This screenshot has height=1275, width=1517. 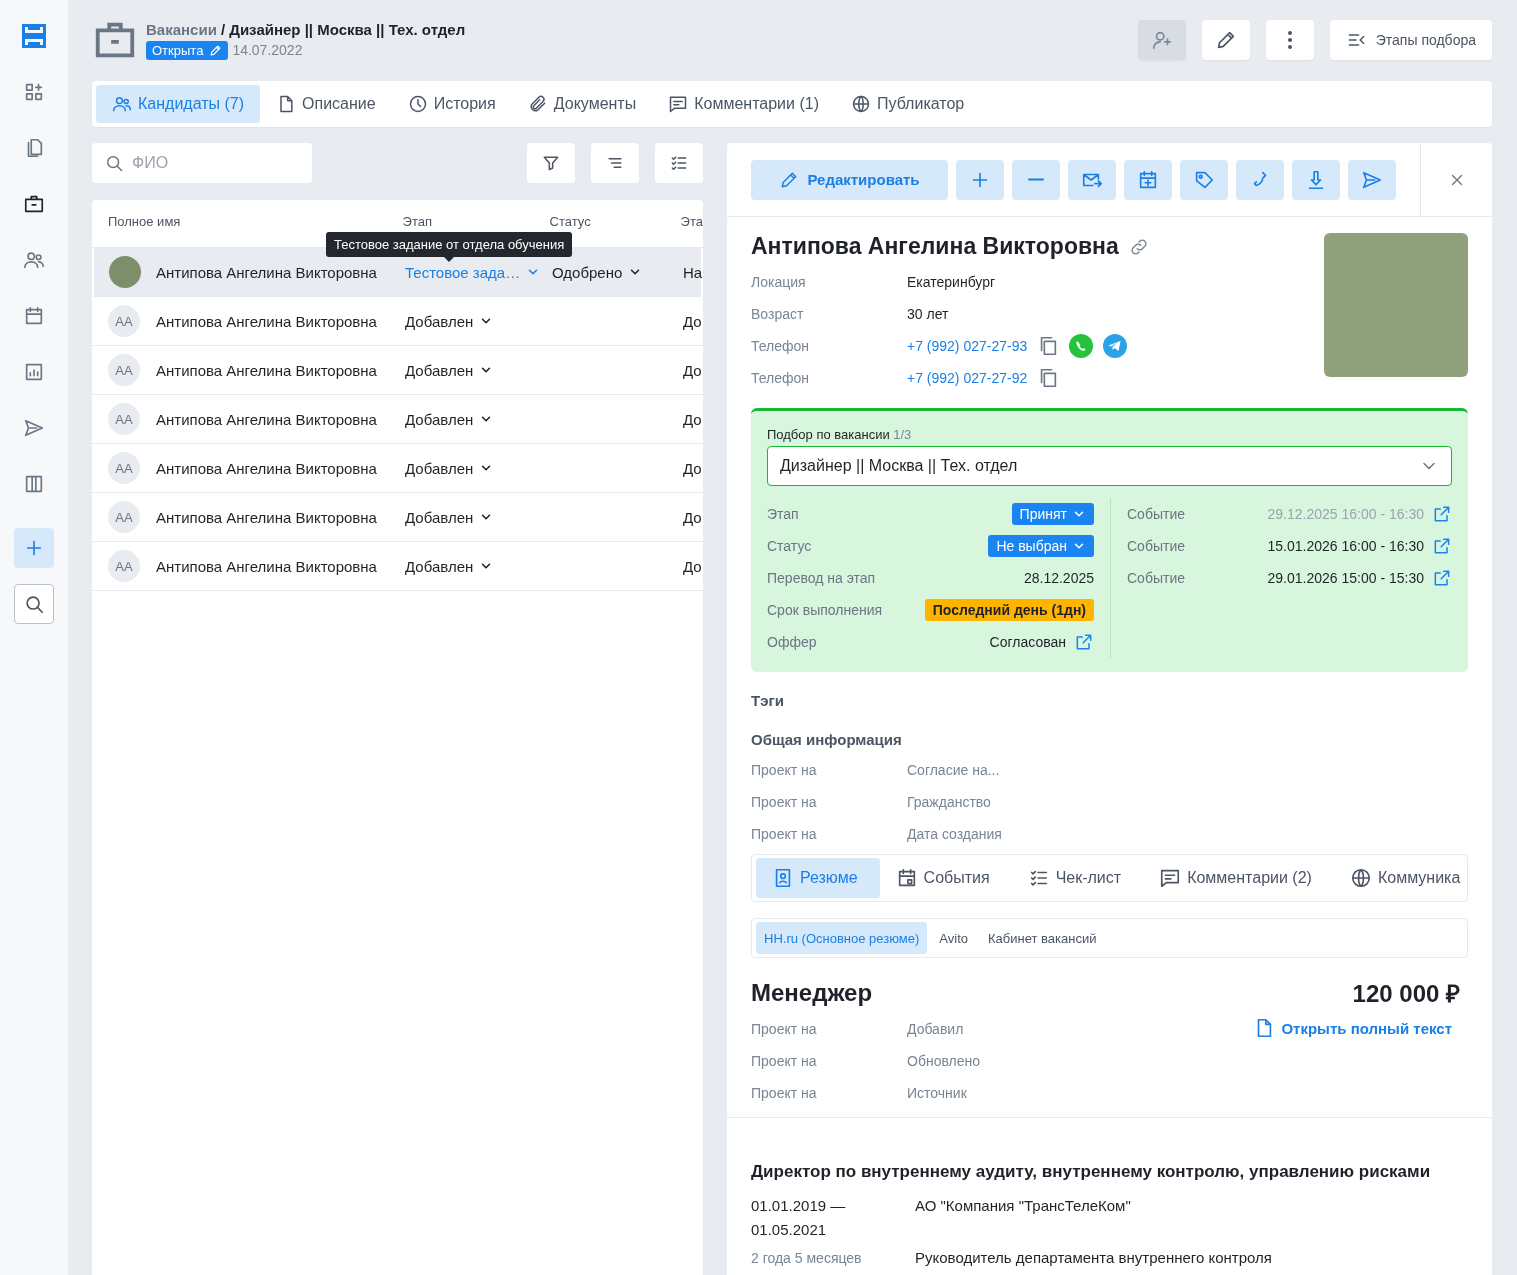 What do you see at coordinates (743, 104) in the screenshot?
I see `tab: Комментарии (1)` at bounding box center [743, 104].